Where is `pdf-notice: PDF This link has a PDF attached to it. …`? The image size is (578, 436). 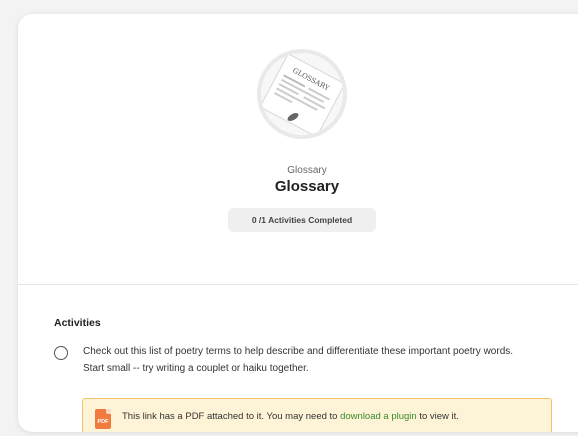
pdf-notice: PDF This link has a PDF attached to it. … is located at coordinates (317, 415).